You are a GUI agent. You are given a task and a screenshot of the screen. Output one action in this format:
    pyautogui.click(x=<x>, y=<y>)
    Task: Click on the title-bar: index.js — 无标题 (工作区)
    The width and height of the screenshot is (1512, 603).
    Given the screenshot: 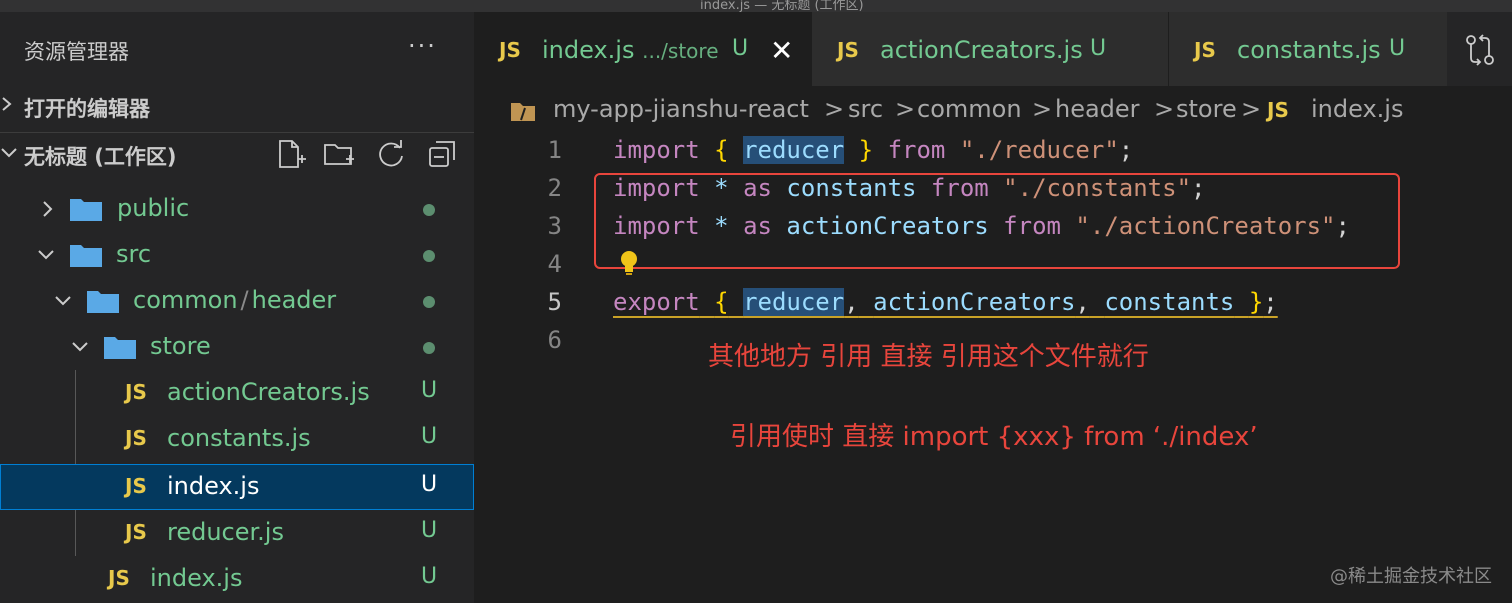 What is the action you would take?
    pyautogui.click(x=756, y=6)
    